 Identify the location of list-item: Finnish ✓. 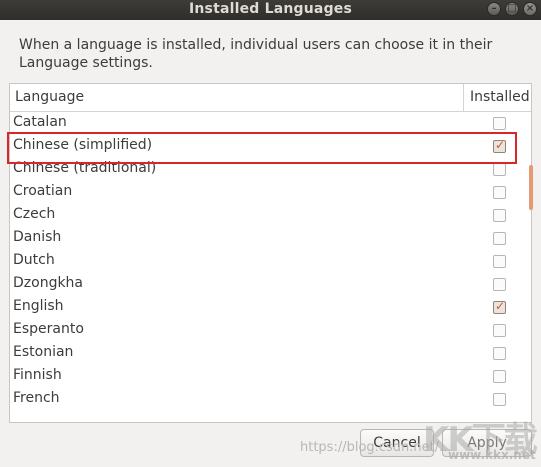
(270, 376).